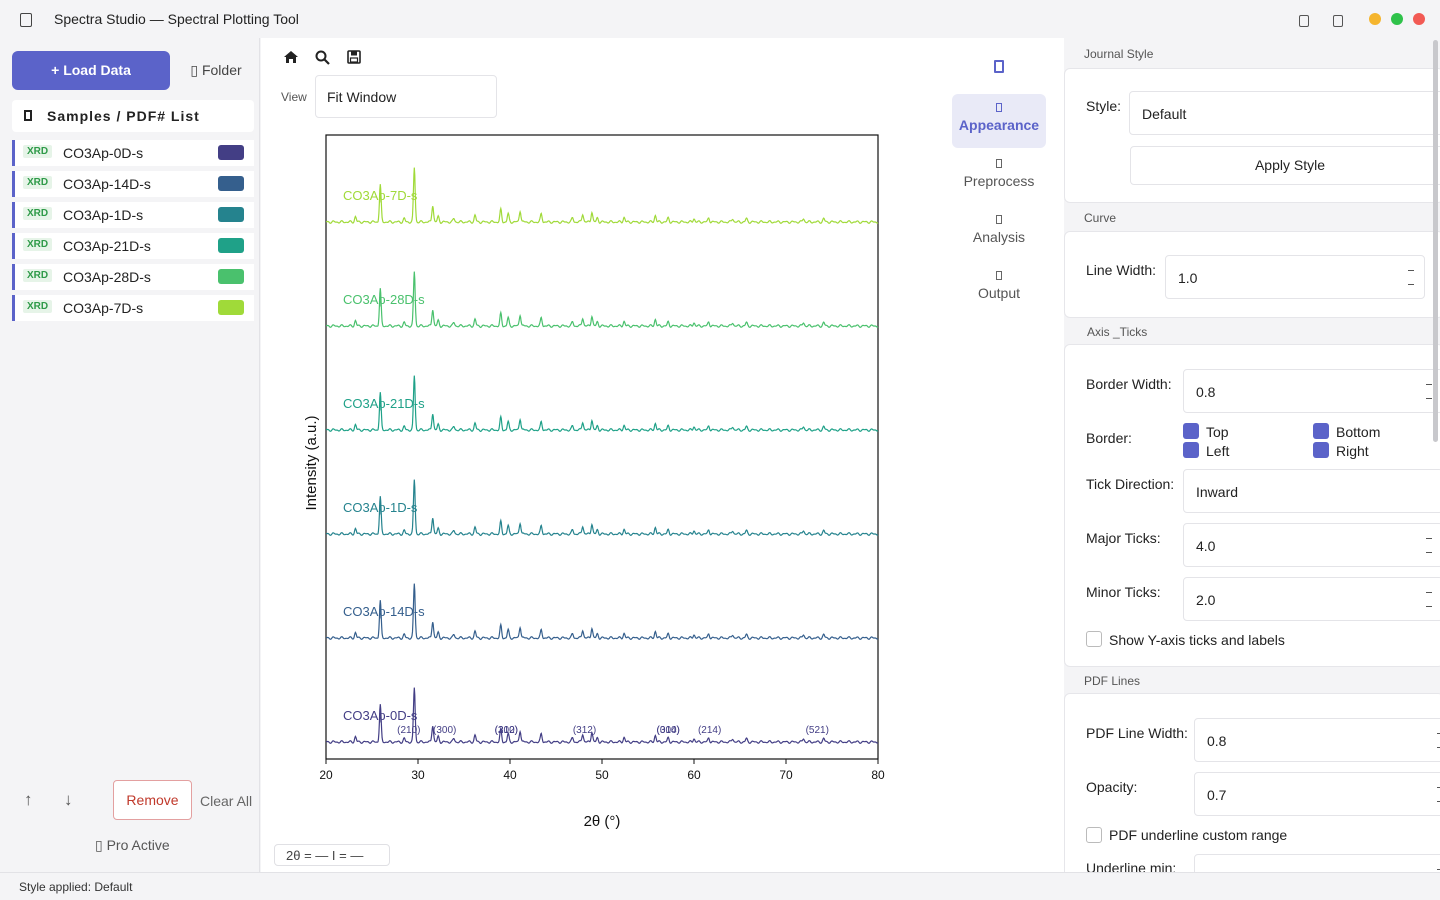  What do you see at coordinates (1338, 21) in the screenshot?
I see `help-icon` at bounding box center [1338, 21].